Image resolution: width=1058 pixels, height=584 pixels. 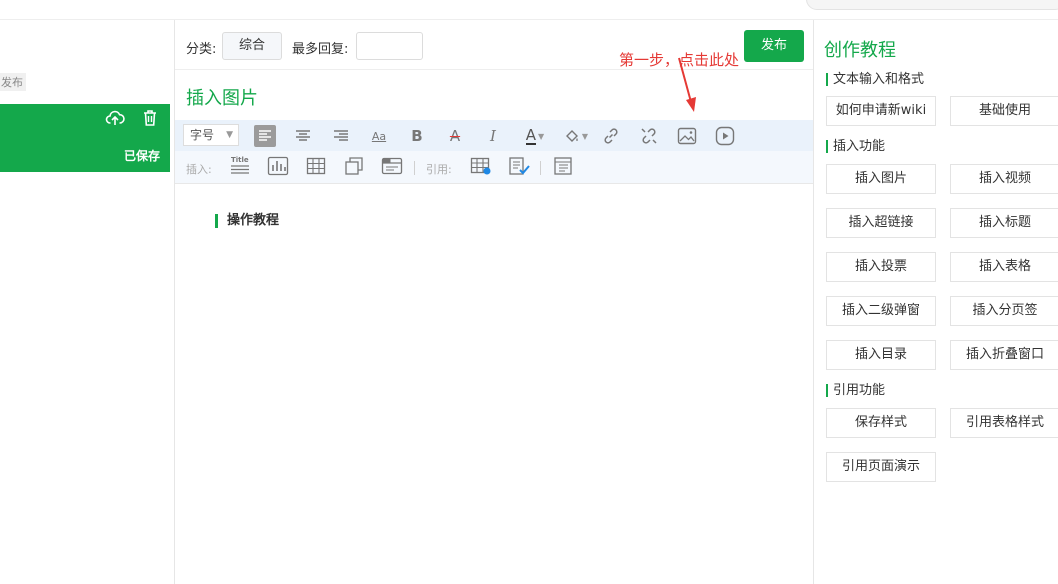 I want to click on insert-title-icon: Title, so click(x=240, y=166).